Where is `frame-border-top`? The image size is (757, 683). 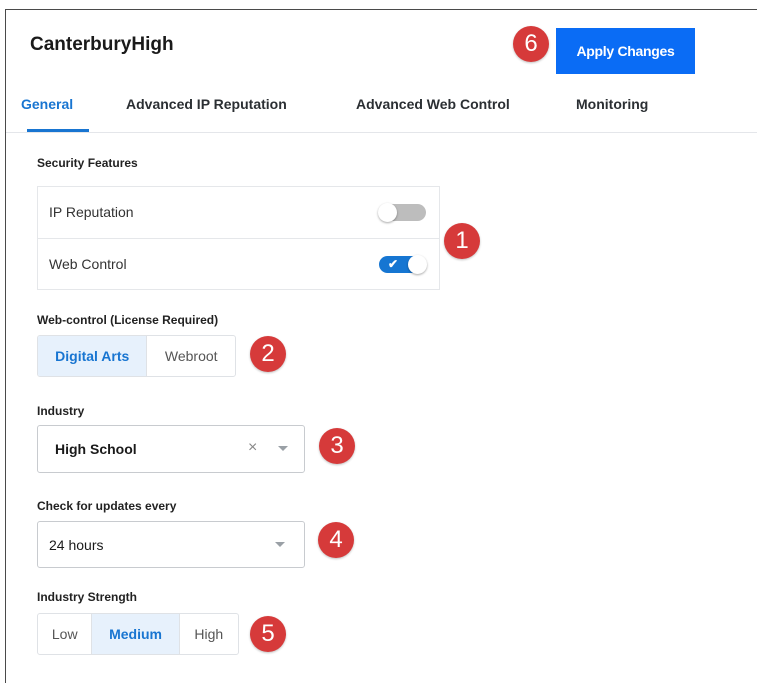
frame-border-top is located at coordinates (381, 9).